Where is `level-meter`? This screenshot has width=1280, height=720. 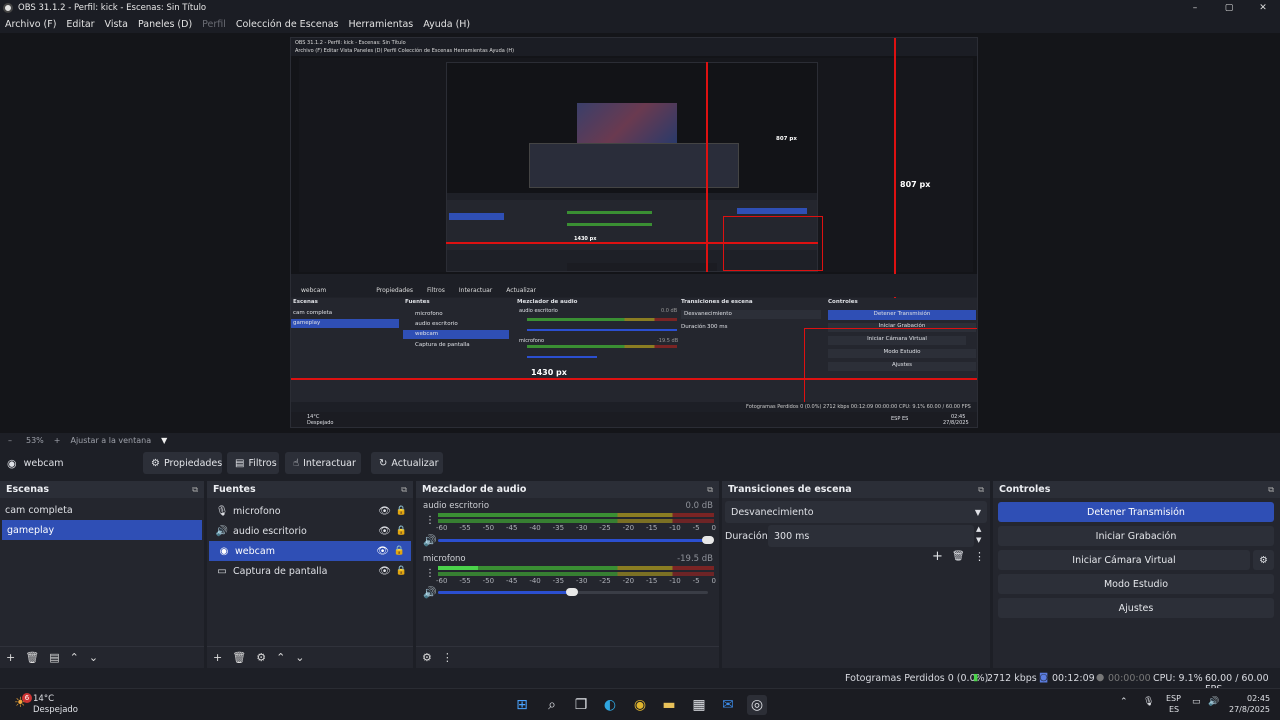
level-meter is located at coordinates (576, 515).